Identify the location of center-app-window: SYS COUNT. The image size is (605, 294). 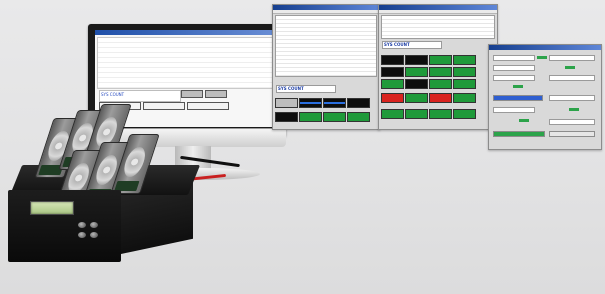
(326, 67).